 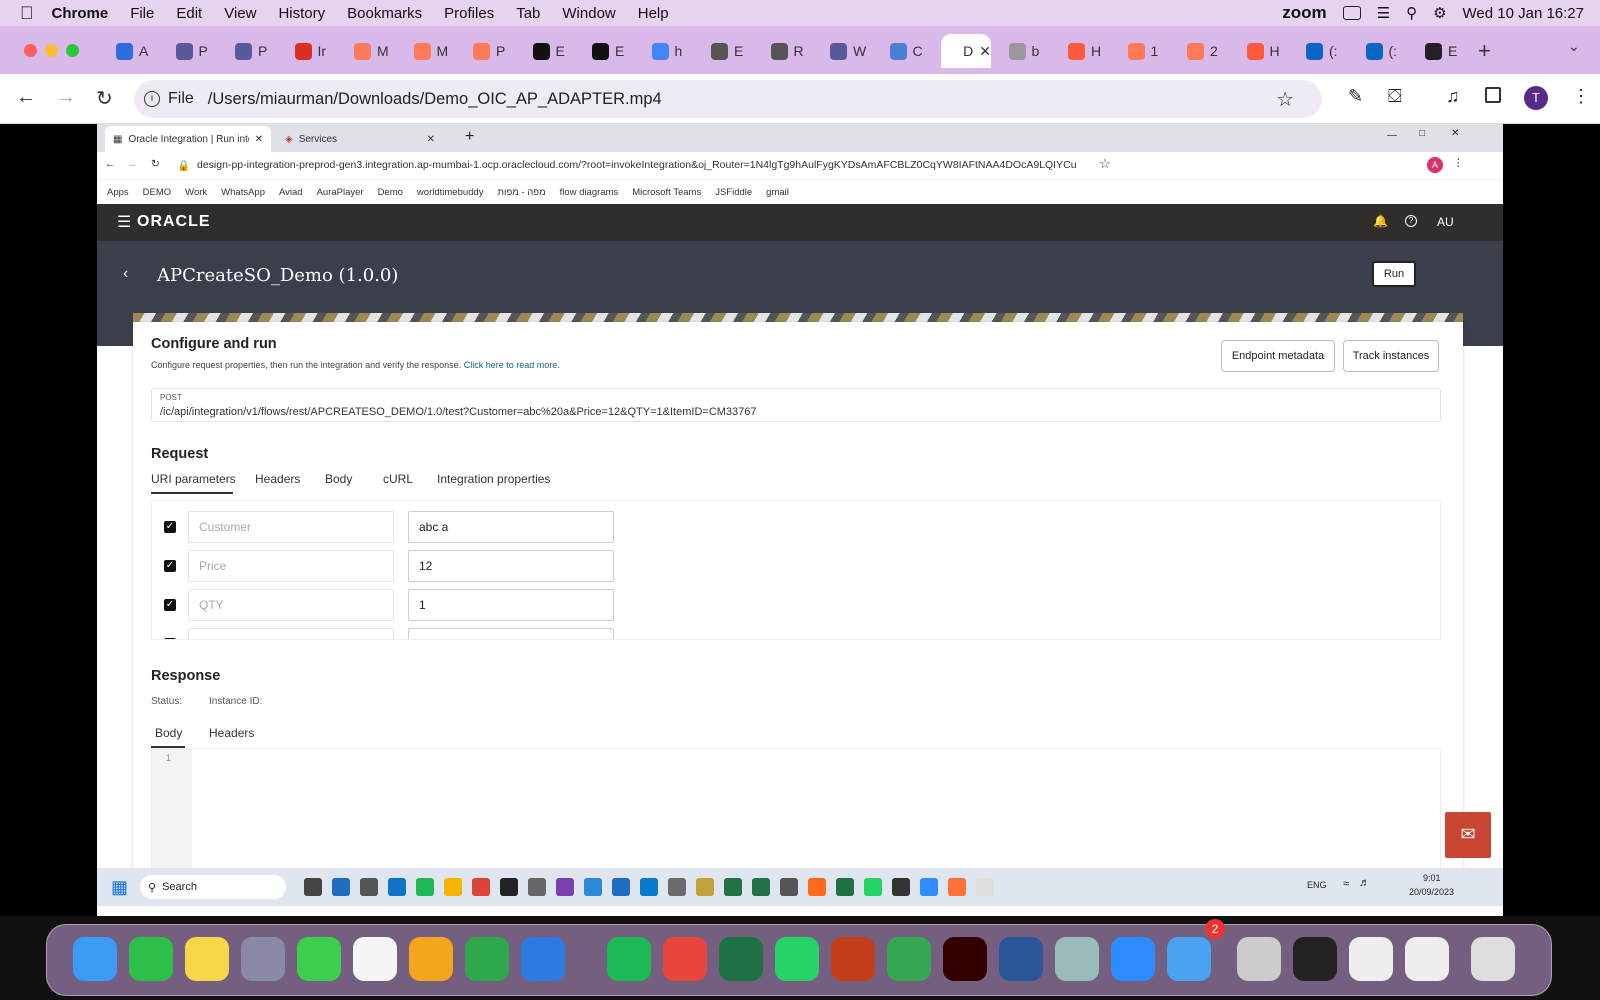 I want to click on browser-tab: W, so click(x=850, y=51).